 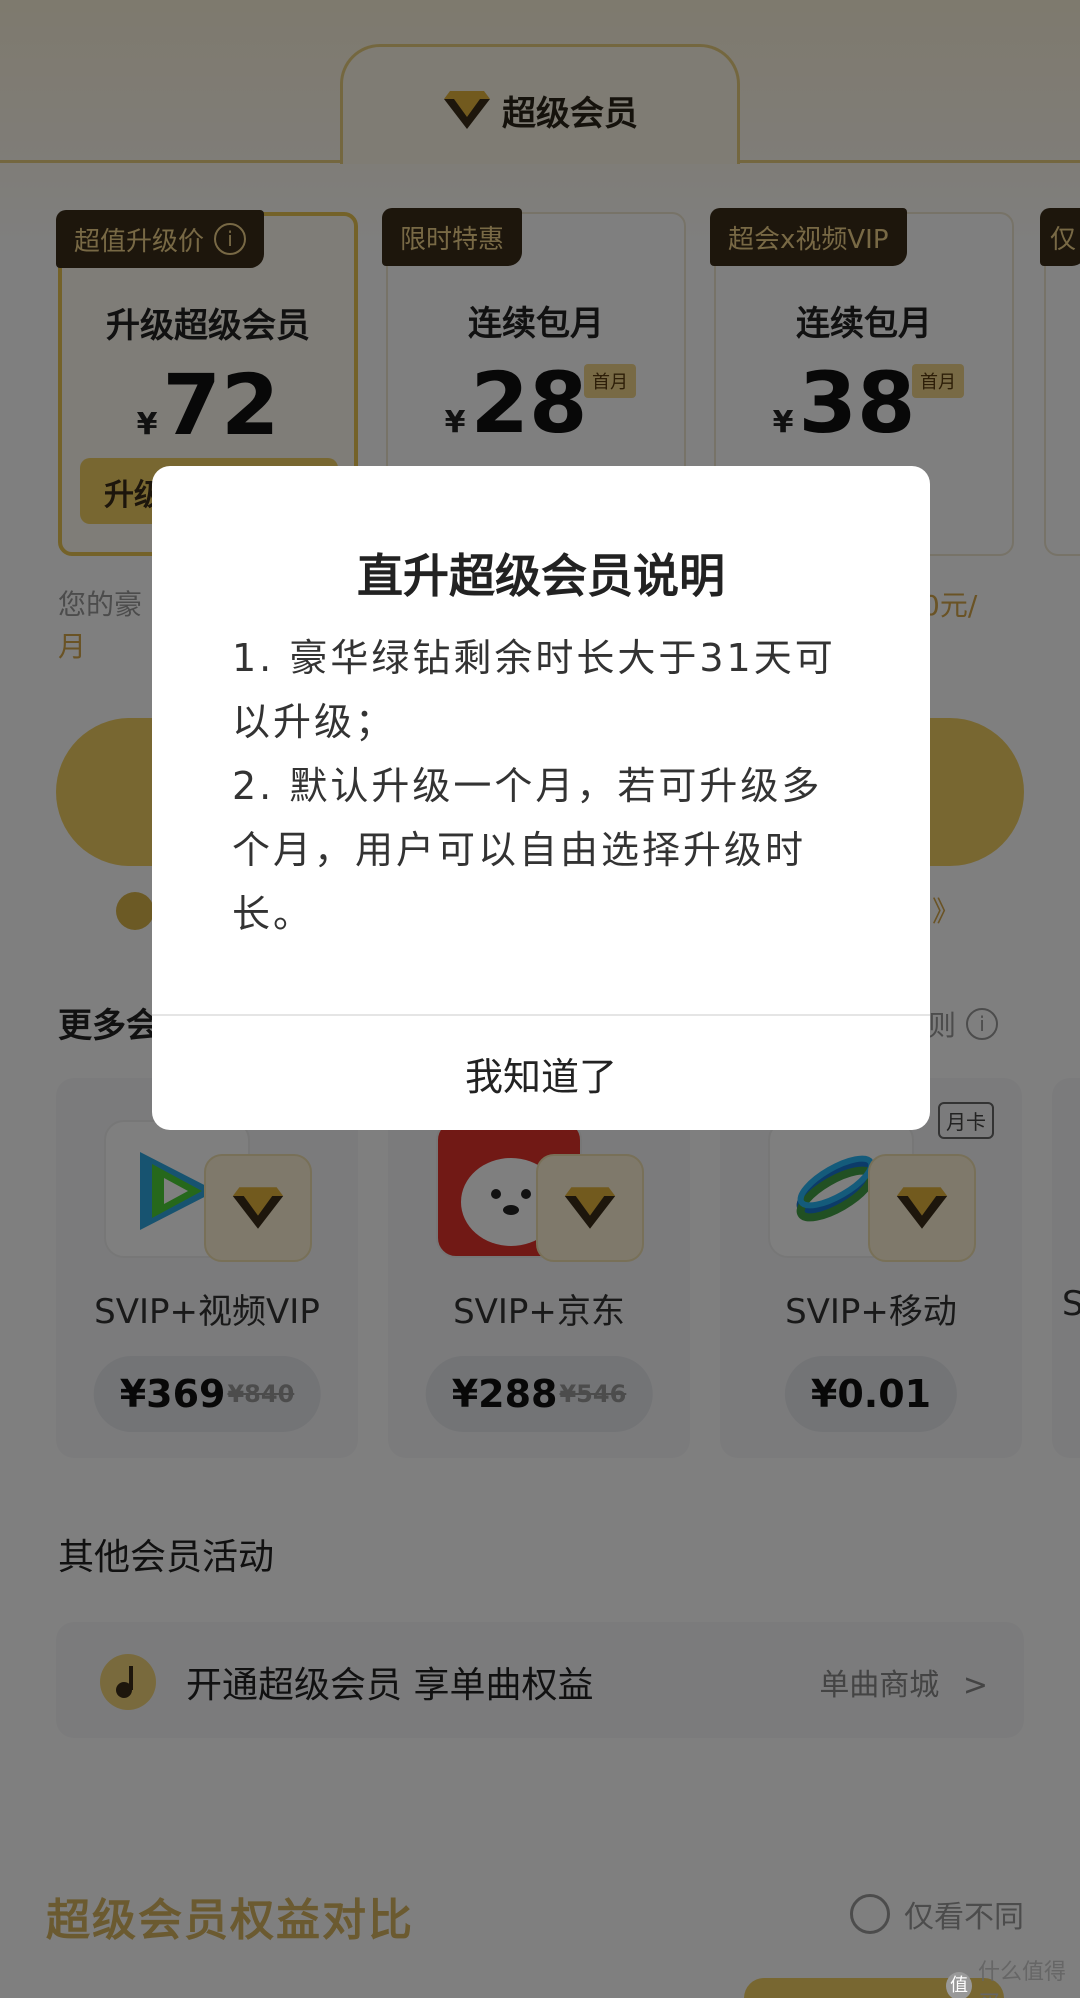 What do you see at coordinates (527, 850) in the screenshot?
I see `dialog-rule-2: 2. 默认升级一个月，若可升级多个月，用户可以自由选择升级时长。` at bounding box center [527, 850].